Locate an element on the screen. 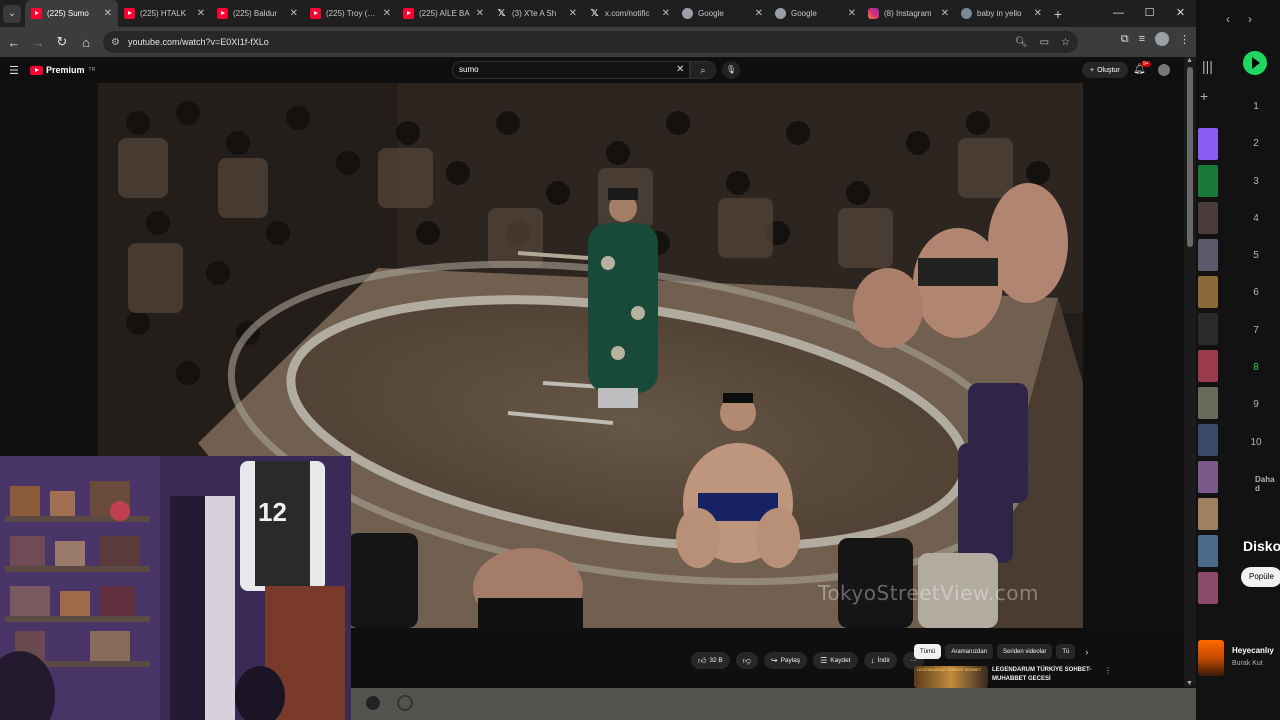  chart-position-number: 3 is located at coordinates (1256, 191).